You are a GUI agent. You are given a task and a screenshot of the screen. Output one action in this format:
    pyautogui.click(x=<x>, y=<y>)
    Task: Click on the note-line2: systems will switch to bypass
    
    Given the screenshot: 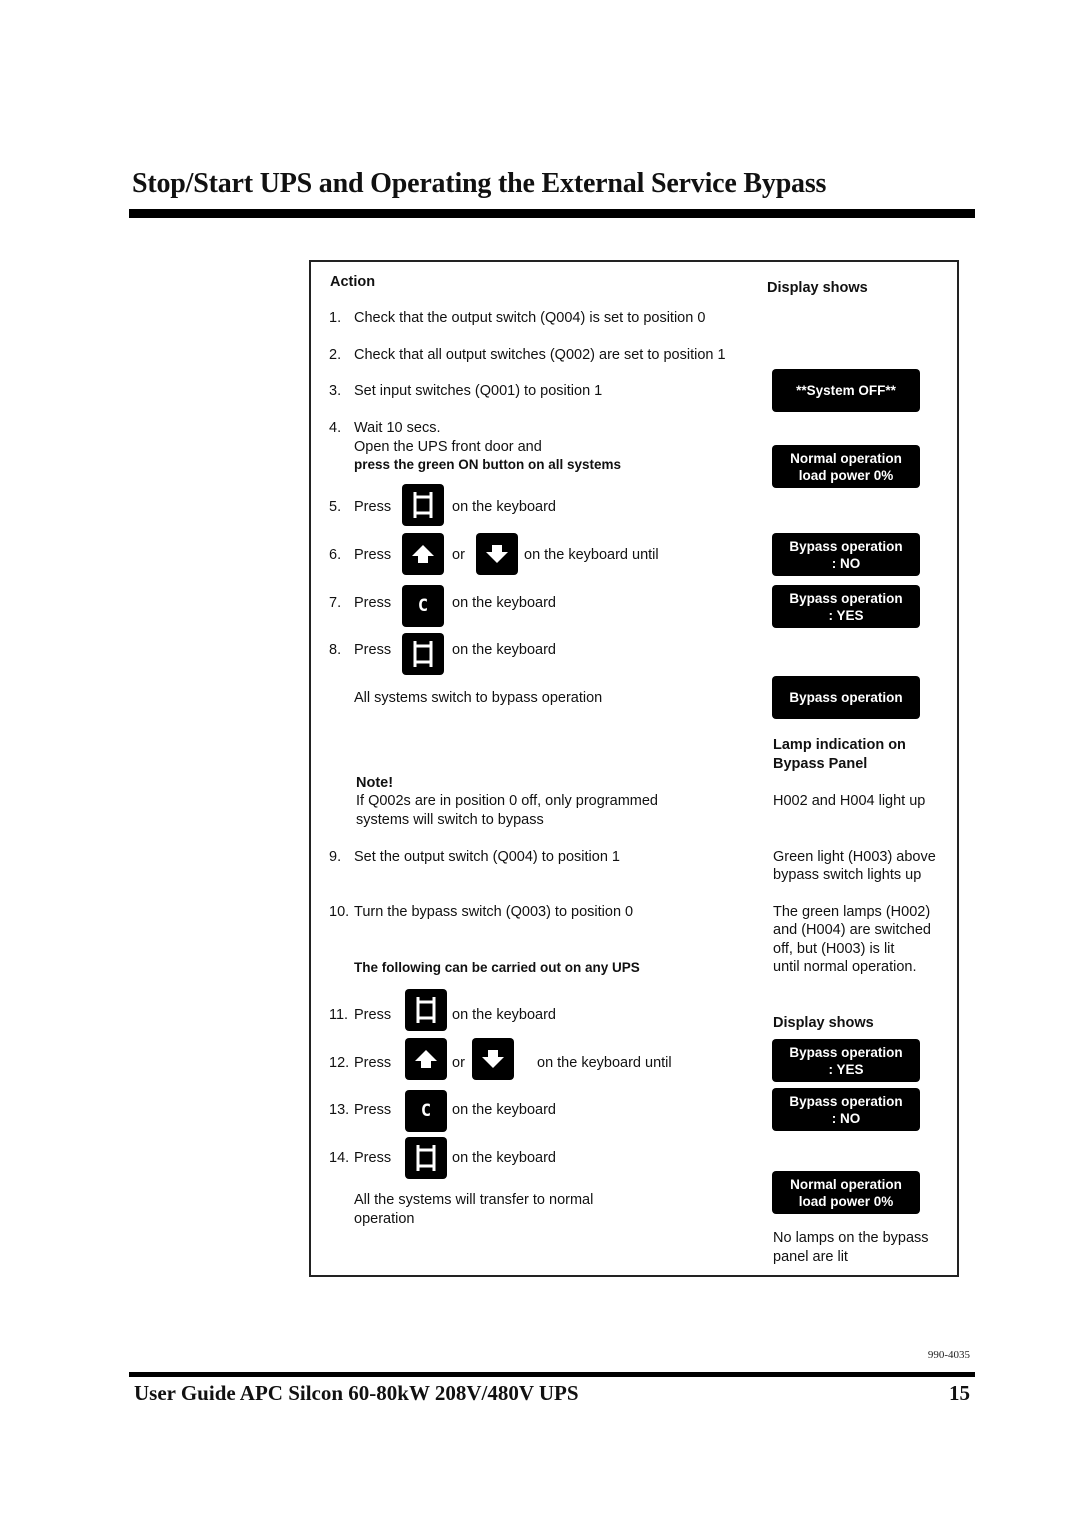 What is the action you would take?
    pyautogui.click(x=450, y=820)
    